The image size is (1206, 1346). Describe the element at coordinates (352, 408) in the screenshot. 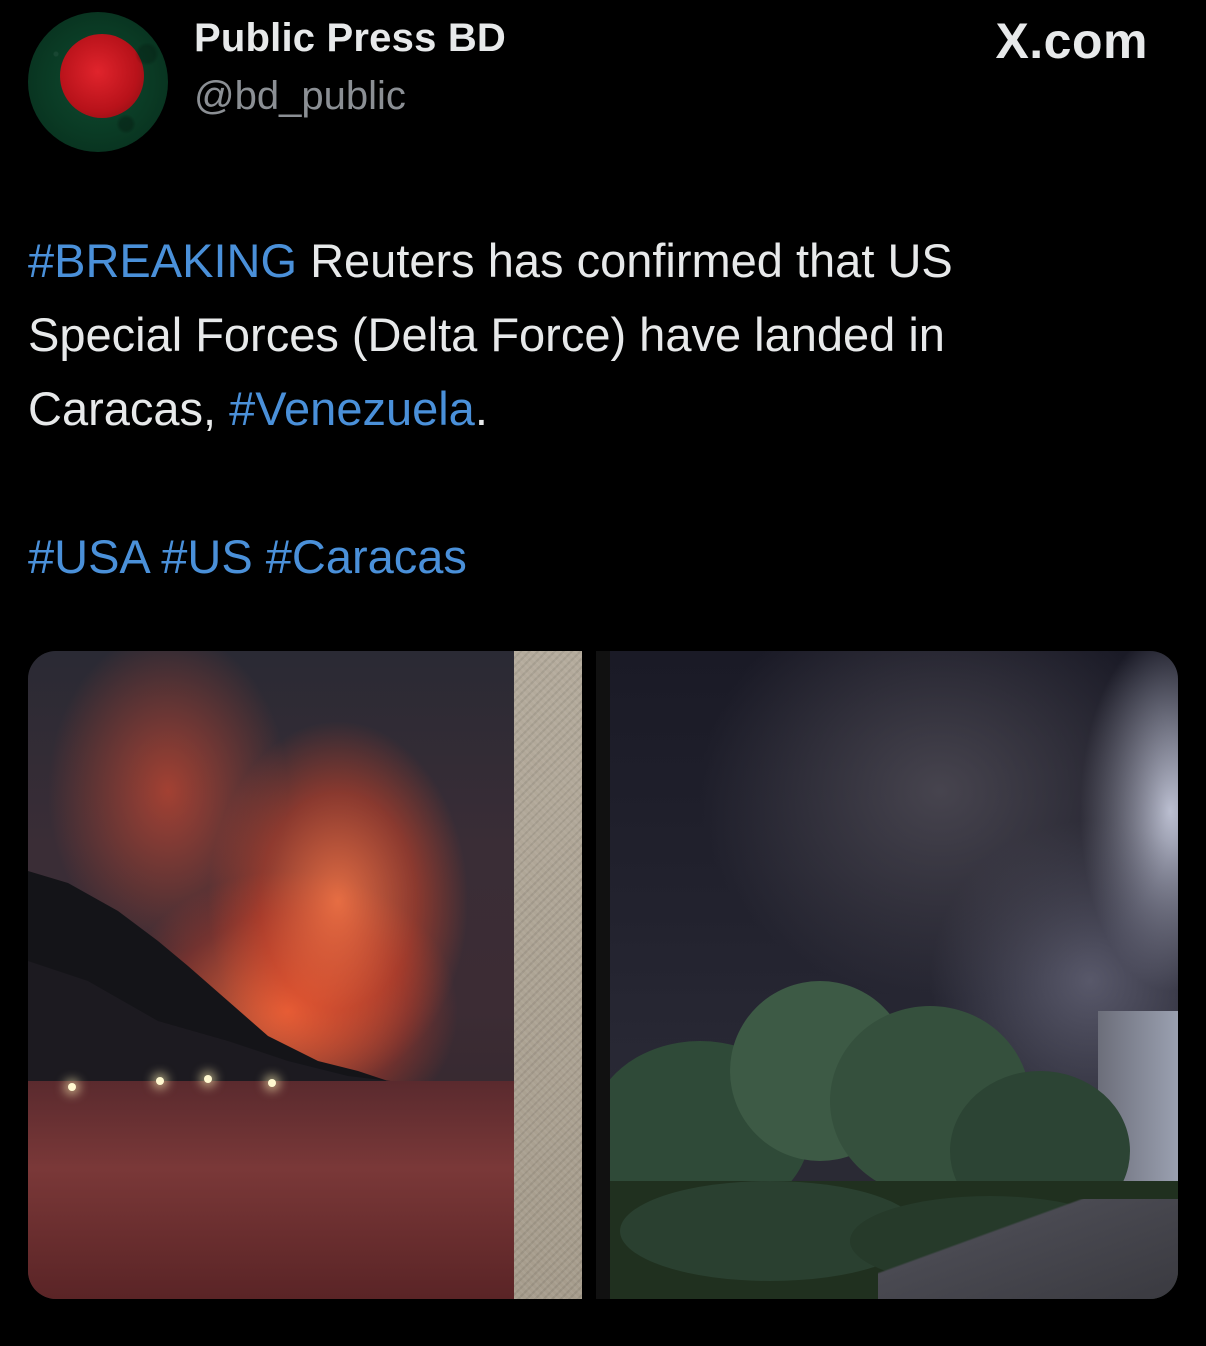

I see `hashtag-venezuela: #Venezuela` at that location.